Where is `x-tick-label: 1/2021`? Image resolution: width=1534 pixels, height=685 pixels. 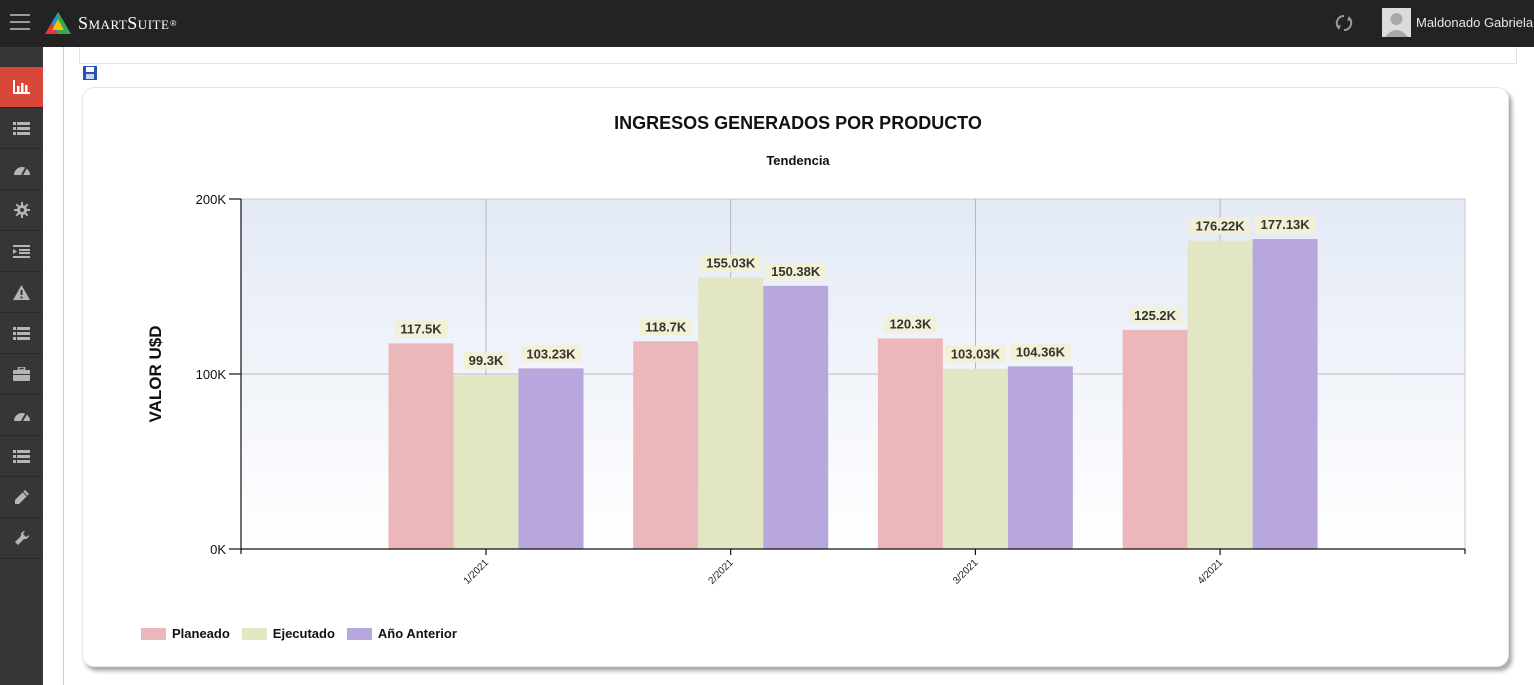
x-tick-label: 1/2021 is located at coordinates (477, 572).